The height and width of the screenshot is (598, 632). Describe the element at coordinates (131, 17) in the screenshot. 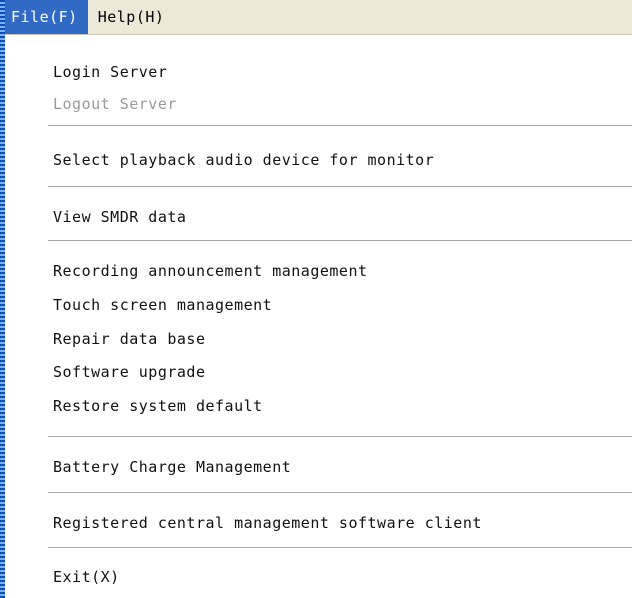

I see `help-menu: Help(H)` at that location.